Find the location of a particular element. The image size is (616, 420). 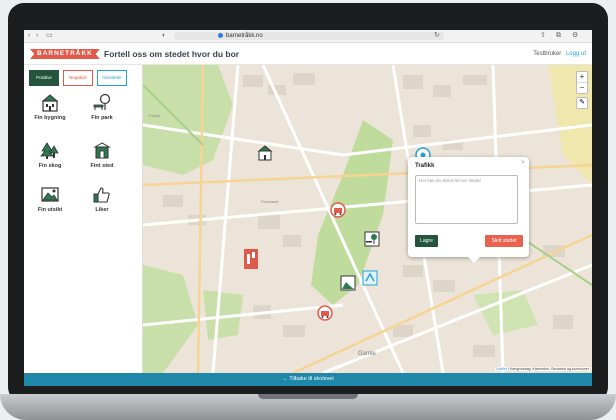

category-fin-bygning: Fin bygning is located at coordinates (50, 107).